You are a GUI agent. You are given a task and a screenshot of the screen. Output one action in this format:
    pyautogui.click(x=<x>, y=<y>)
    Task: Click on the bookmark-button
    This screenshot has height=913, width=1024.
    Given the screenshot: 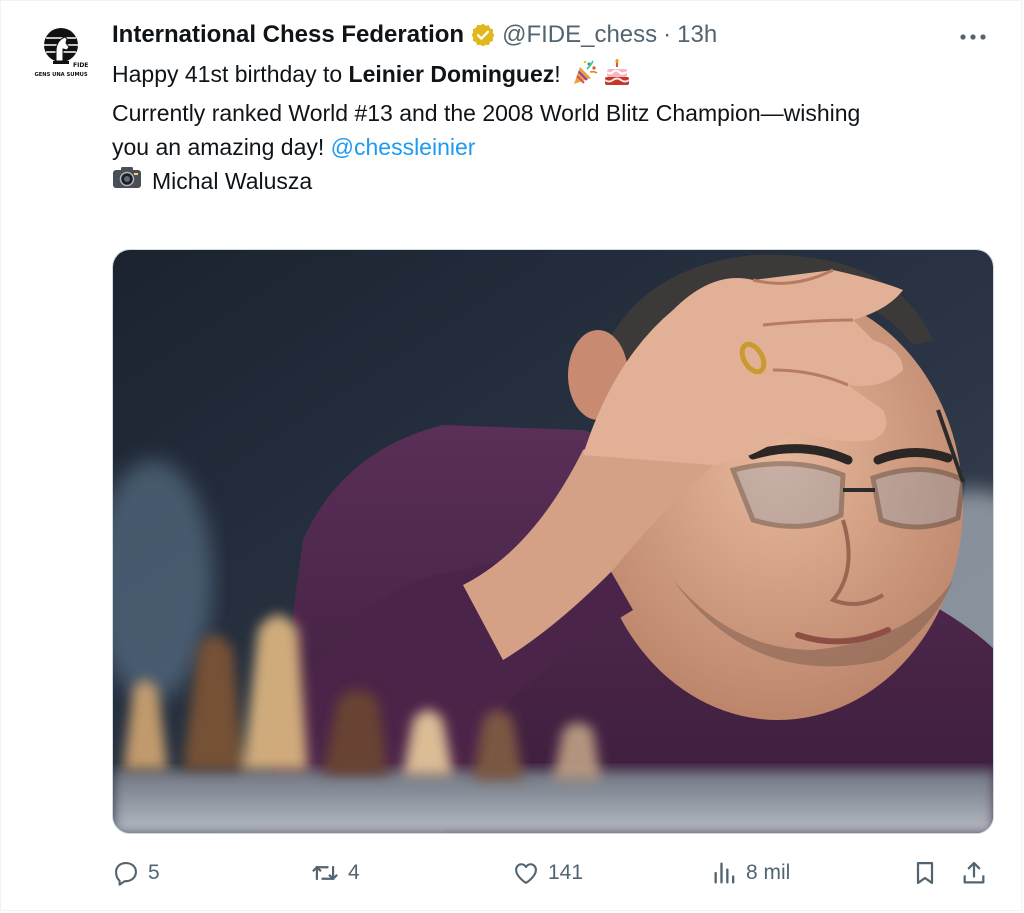 What is the action you would take?
    pyautogui.click(x=925, y=873)
    